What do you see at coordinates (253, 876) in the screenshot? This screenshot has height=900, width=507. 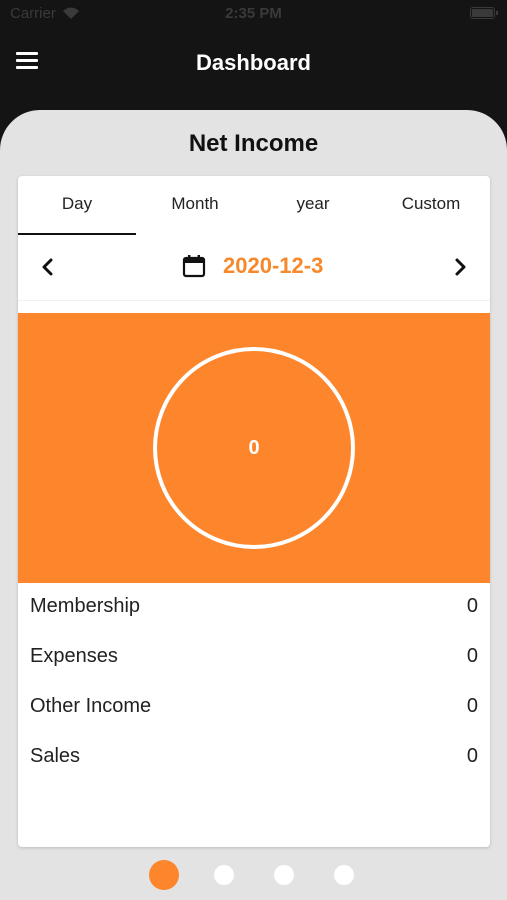 I see `page-indicator` at bounding box center [253, 876].